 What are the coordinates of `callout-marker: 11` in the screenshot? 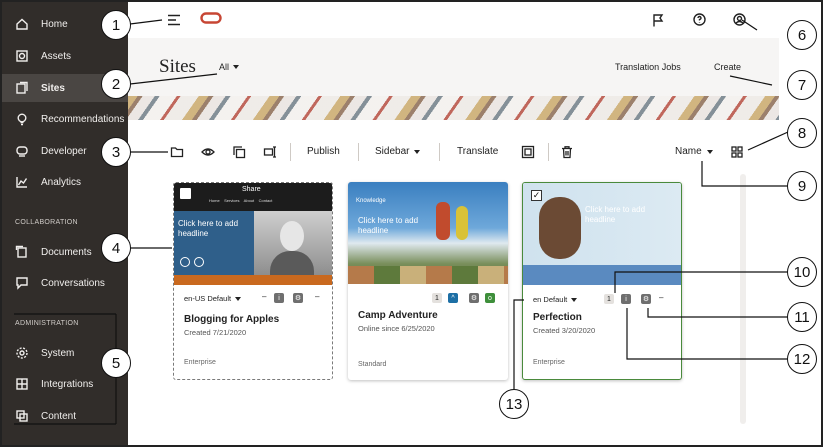 It's located at (802, 317).